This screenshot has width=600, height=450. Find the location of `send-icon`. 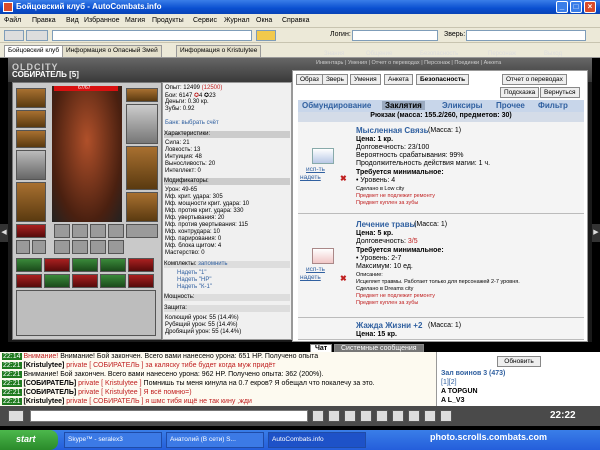

send-icon is located at coordinates (318, 416).